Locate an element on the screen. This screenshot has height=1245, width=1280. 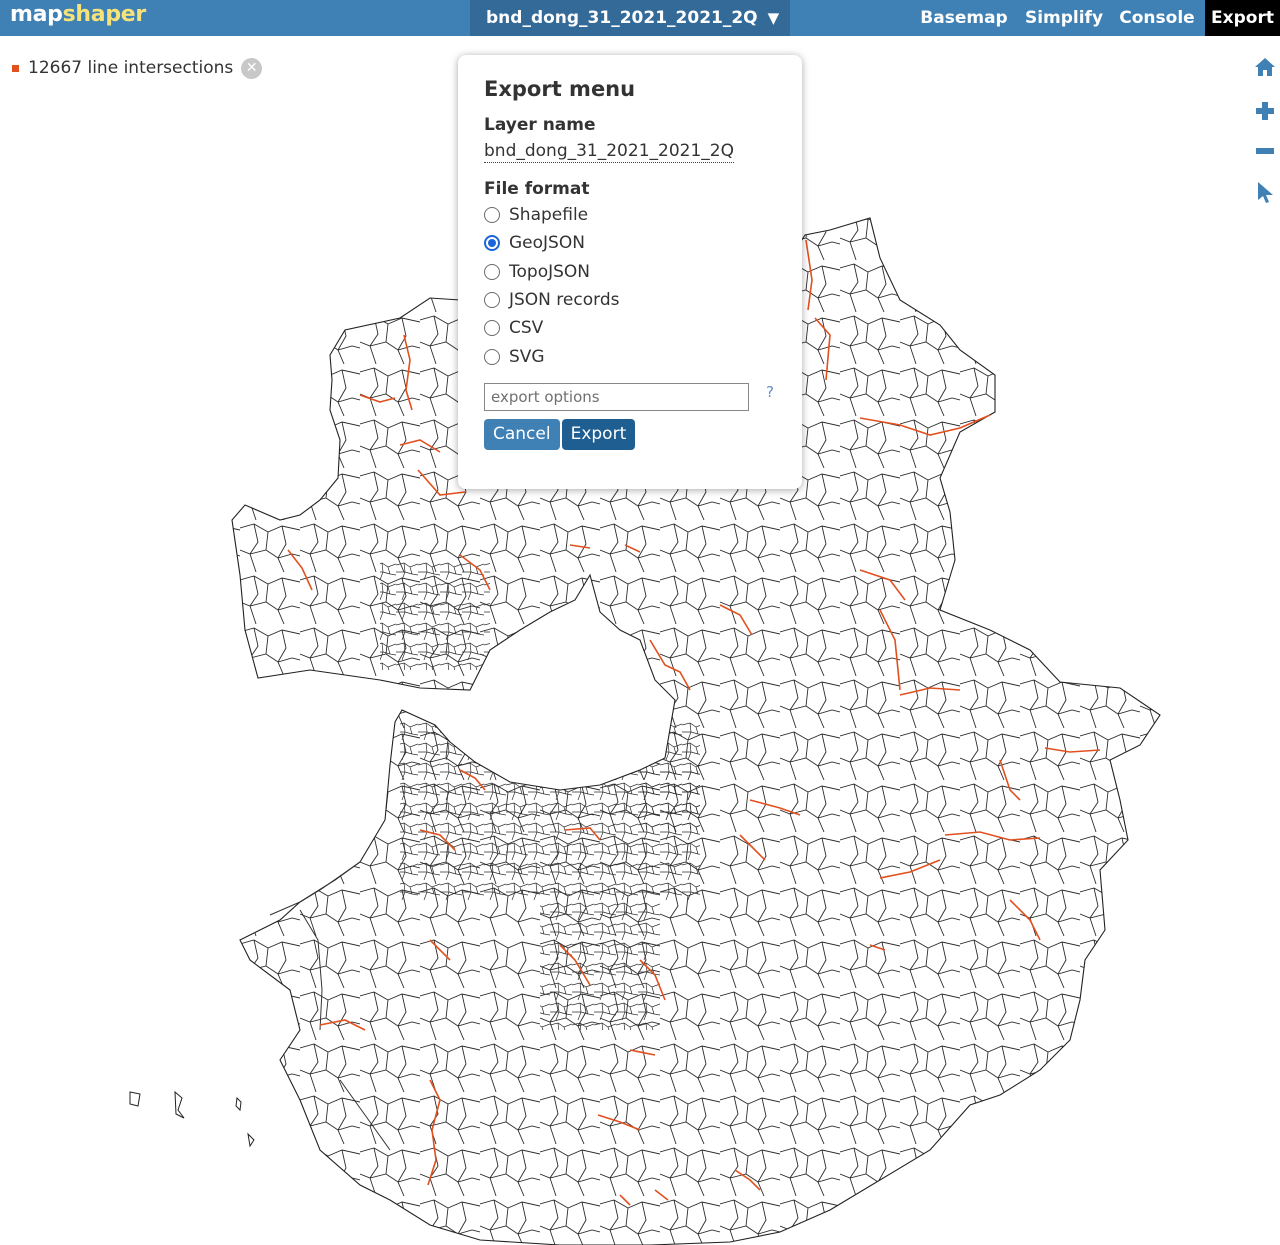
layer-selector-label: bnd_dong_31_2021_2021_2Q is located at coordinates (622, 18).